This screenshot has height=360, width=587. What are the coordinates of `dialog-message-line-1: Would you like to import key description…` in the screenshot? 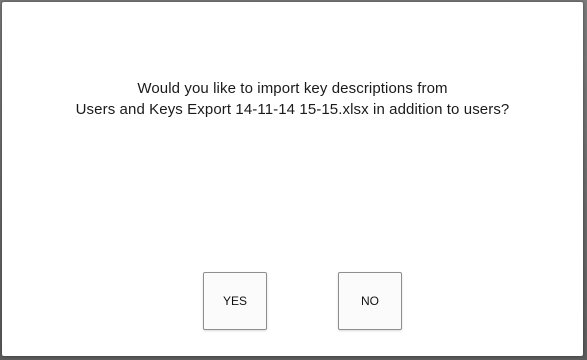 It's located at (292, 88).